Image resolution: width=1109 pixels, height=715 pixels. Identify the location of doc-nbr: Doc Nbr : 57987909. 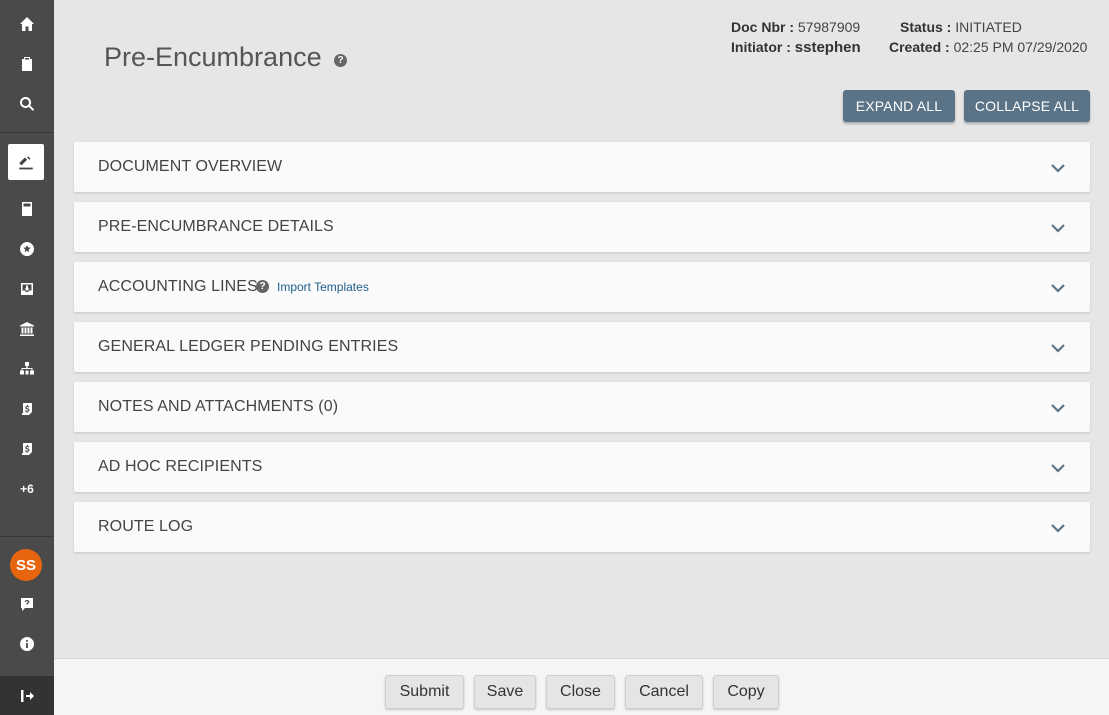
(795, 27).